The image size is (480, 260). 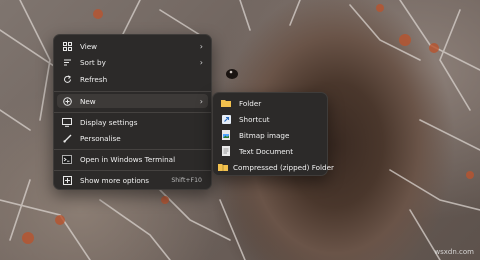 I want to click on shortcut-icon, so click(x=226, y=119).